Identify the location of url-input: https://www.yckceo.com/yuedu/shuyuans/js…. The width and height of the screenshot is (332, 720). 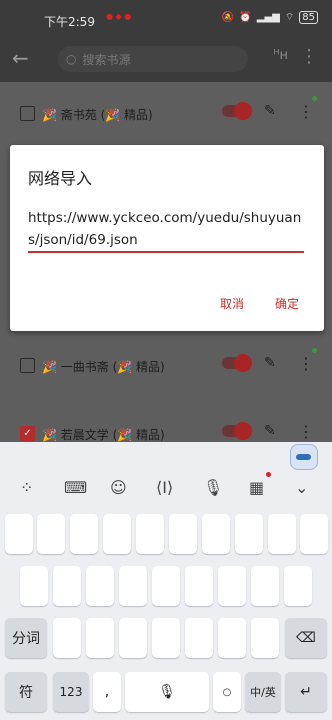
(166, 229).